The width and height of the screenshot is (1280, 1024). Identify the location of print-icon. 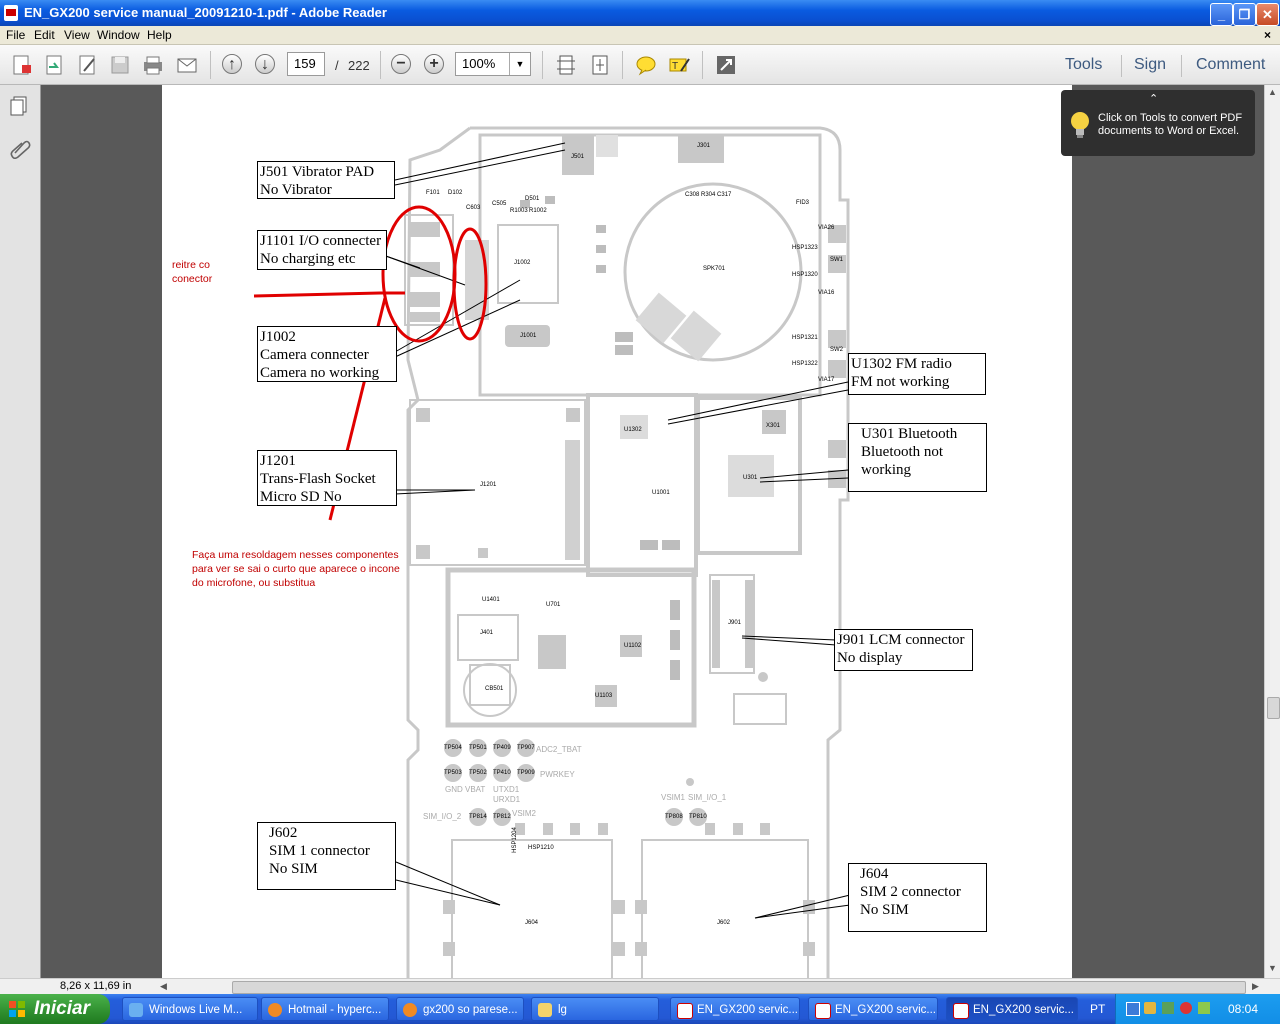
(153, 65).